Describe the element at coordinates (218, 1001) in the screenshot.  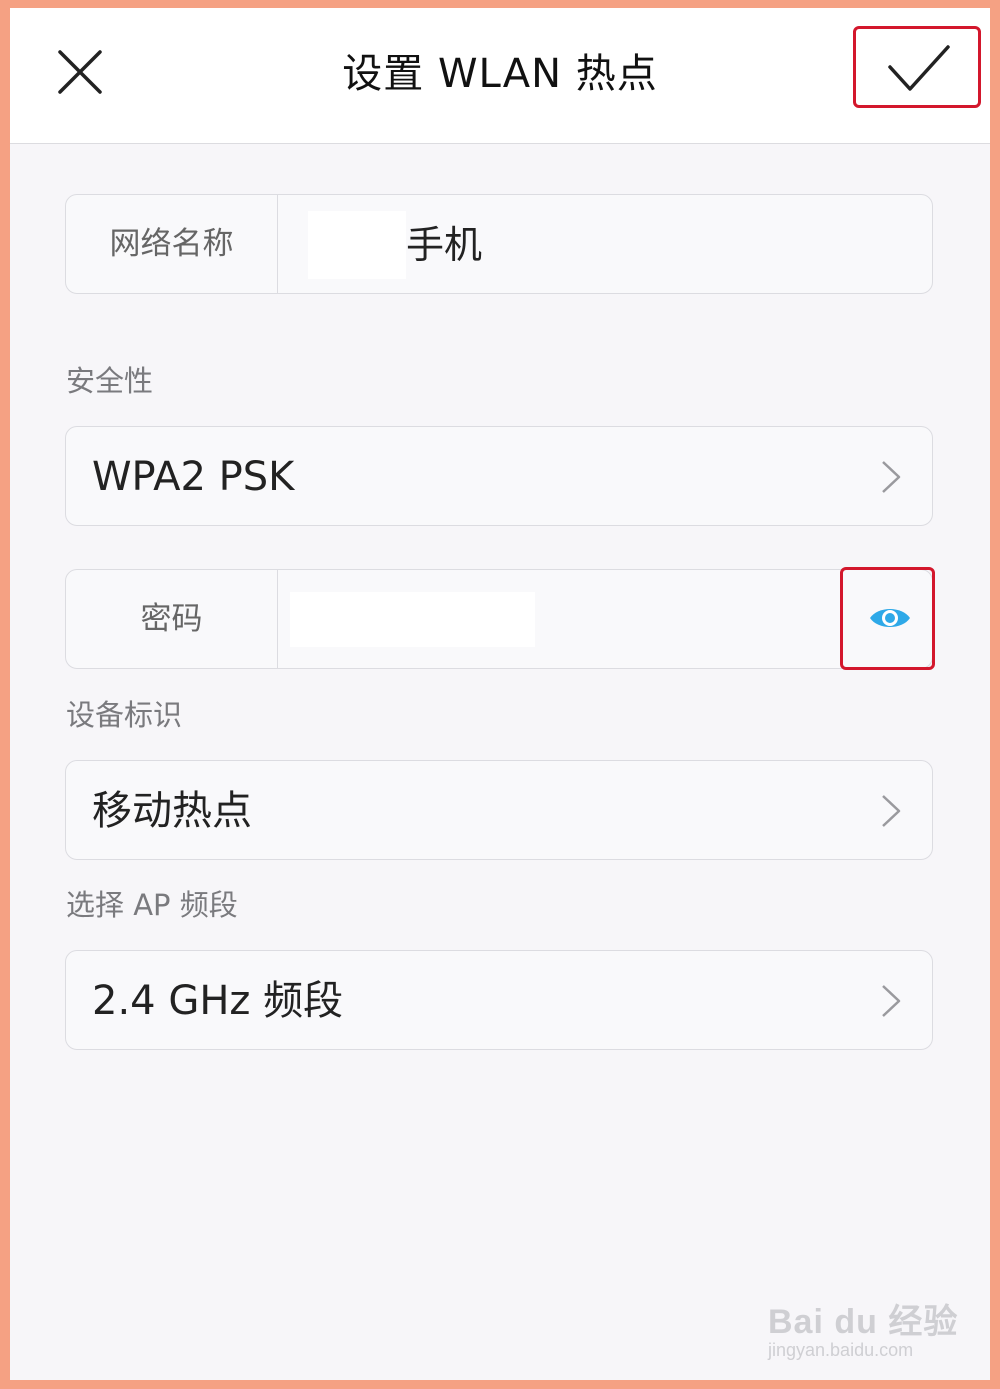
I see `ap-band-value: 2.4 GHz 频段` at that location.